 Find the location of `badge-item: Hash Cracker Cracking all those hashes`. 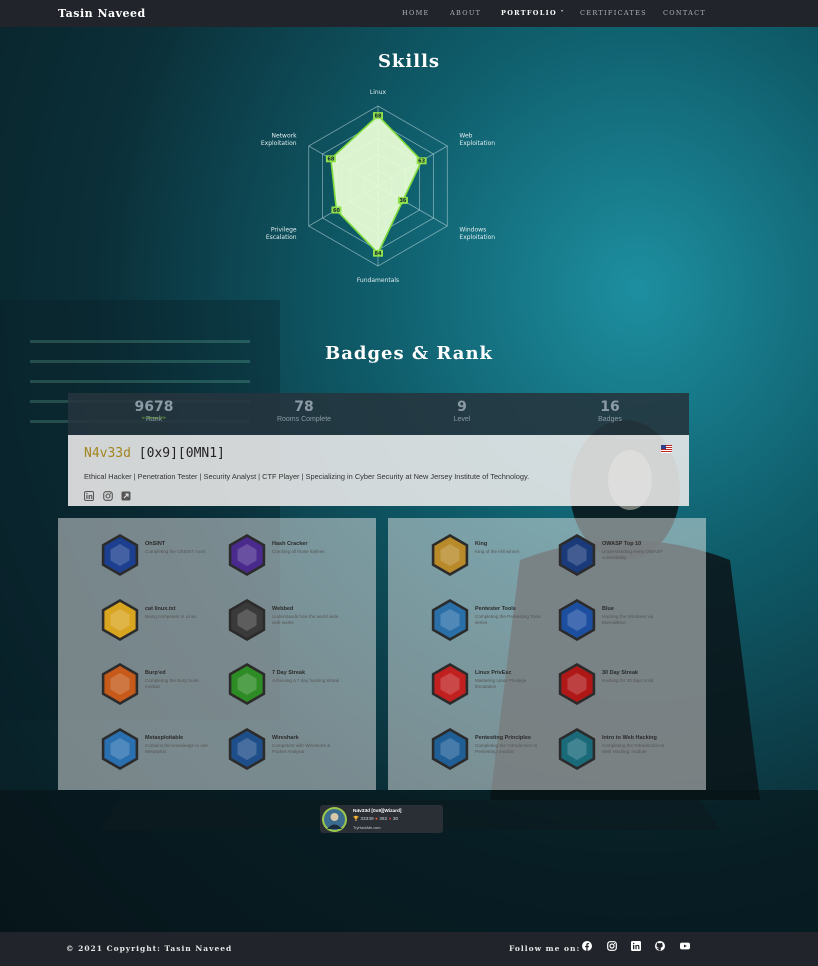

badge-item: Hash Cracker Cracking all those hashes is located at coordinates (295, 555).